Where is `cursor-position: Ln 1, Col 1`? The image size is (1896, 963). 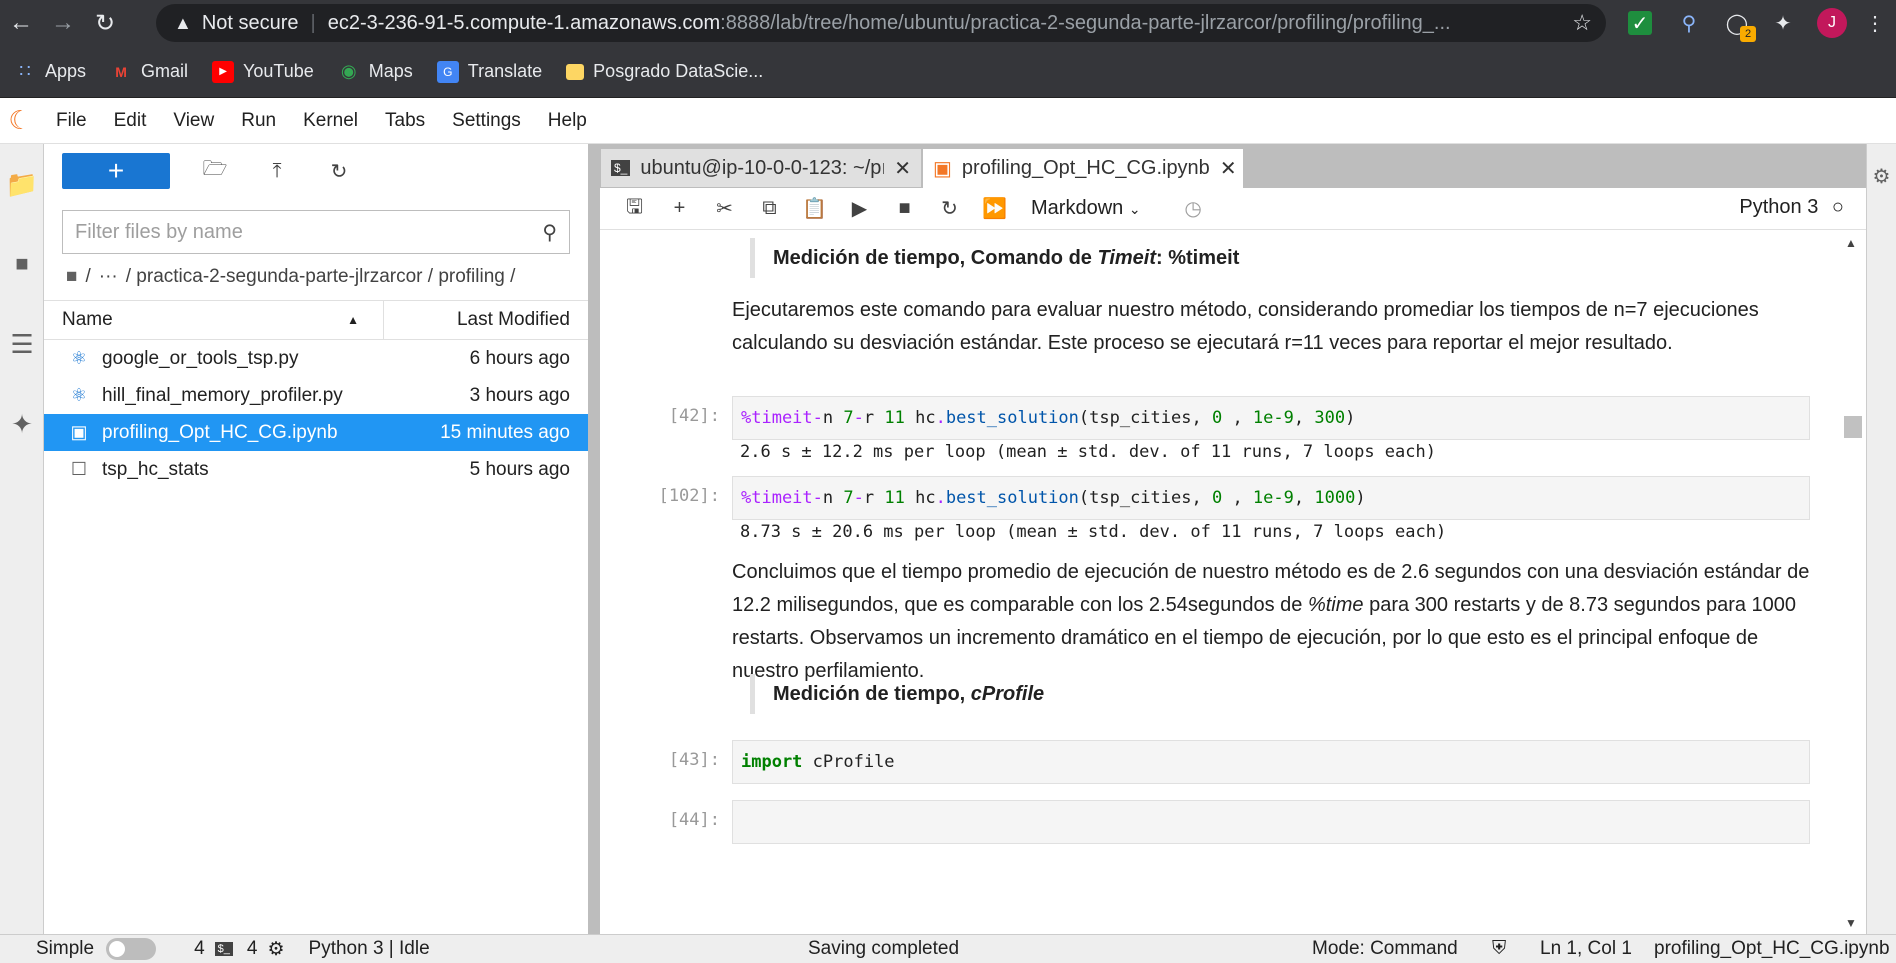 cursor-position: Ln 1, Col 1 is located at coordinates (1586, 949).